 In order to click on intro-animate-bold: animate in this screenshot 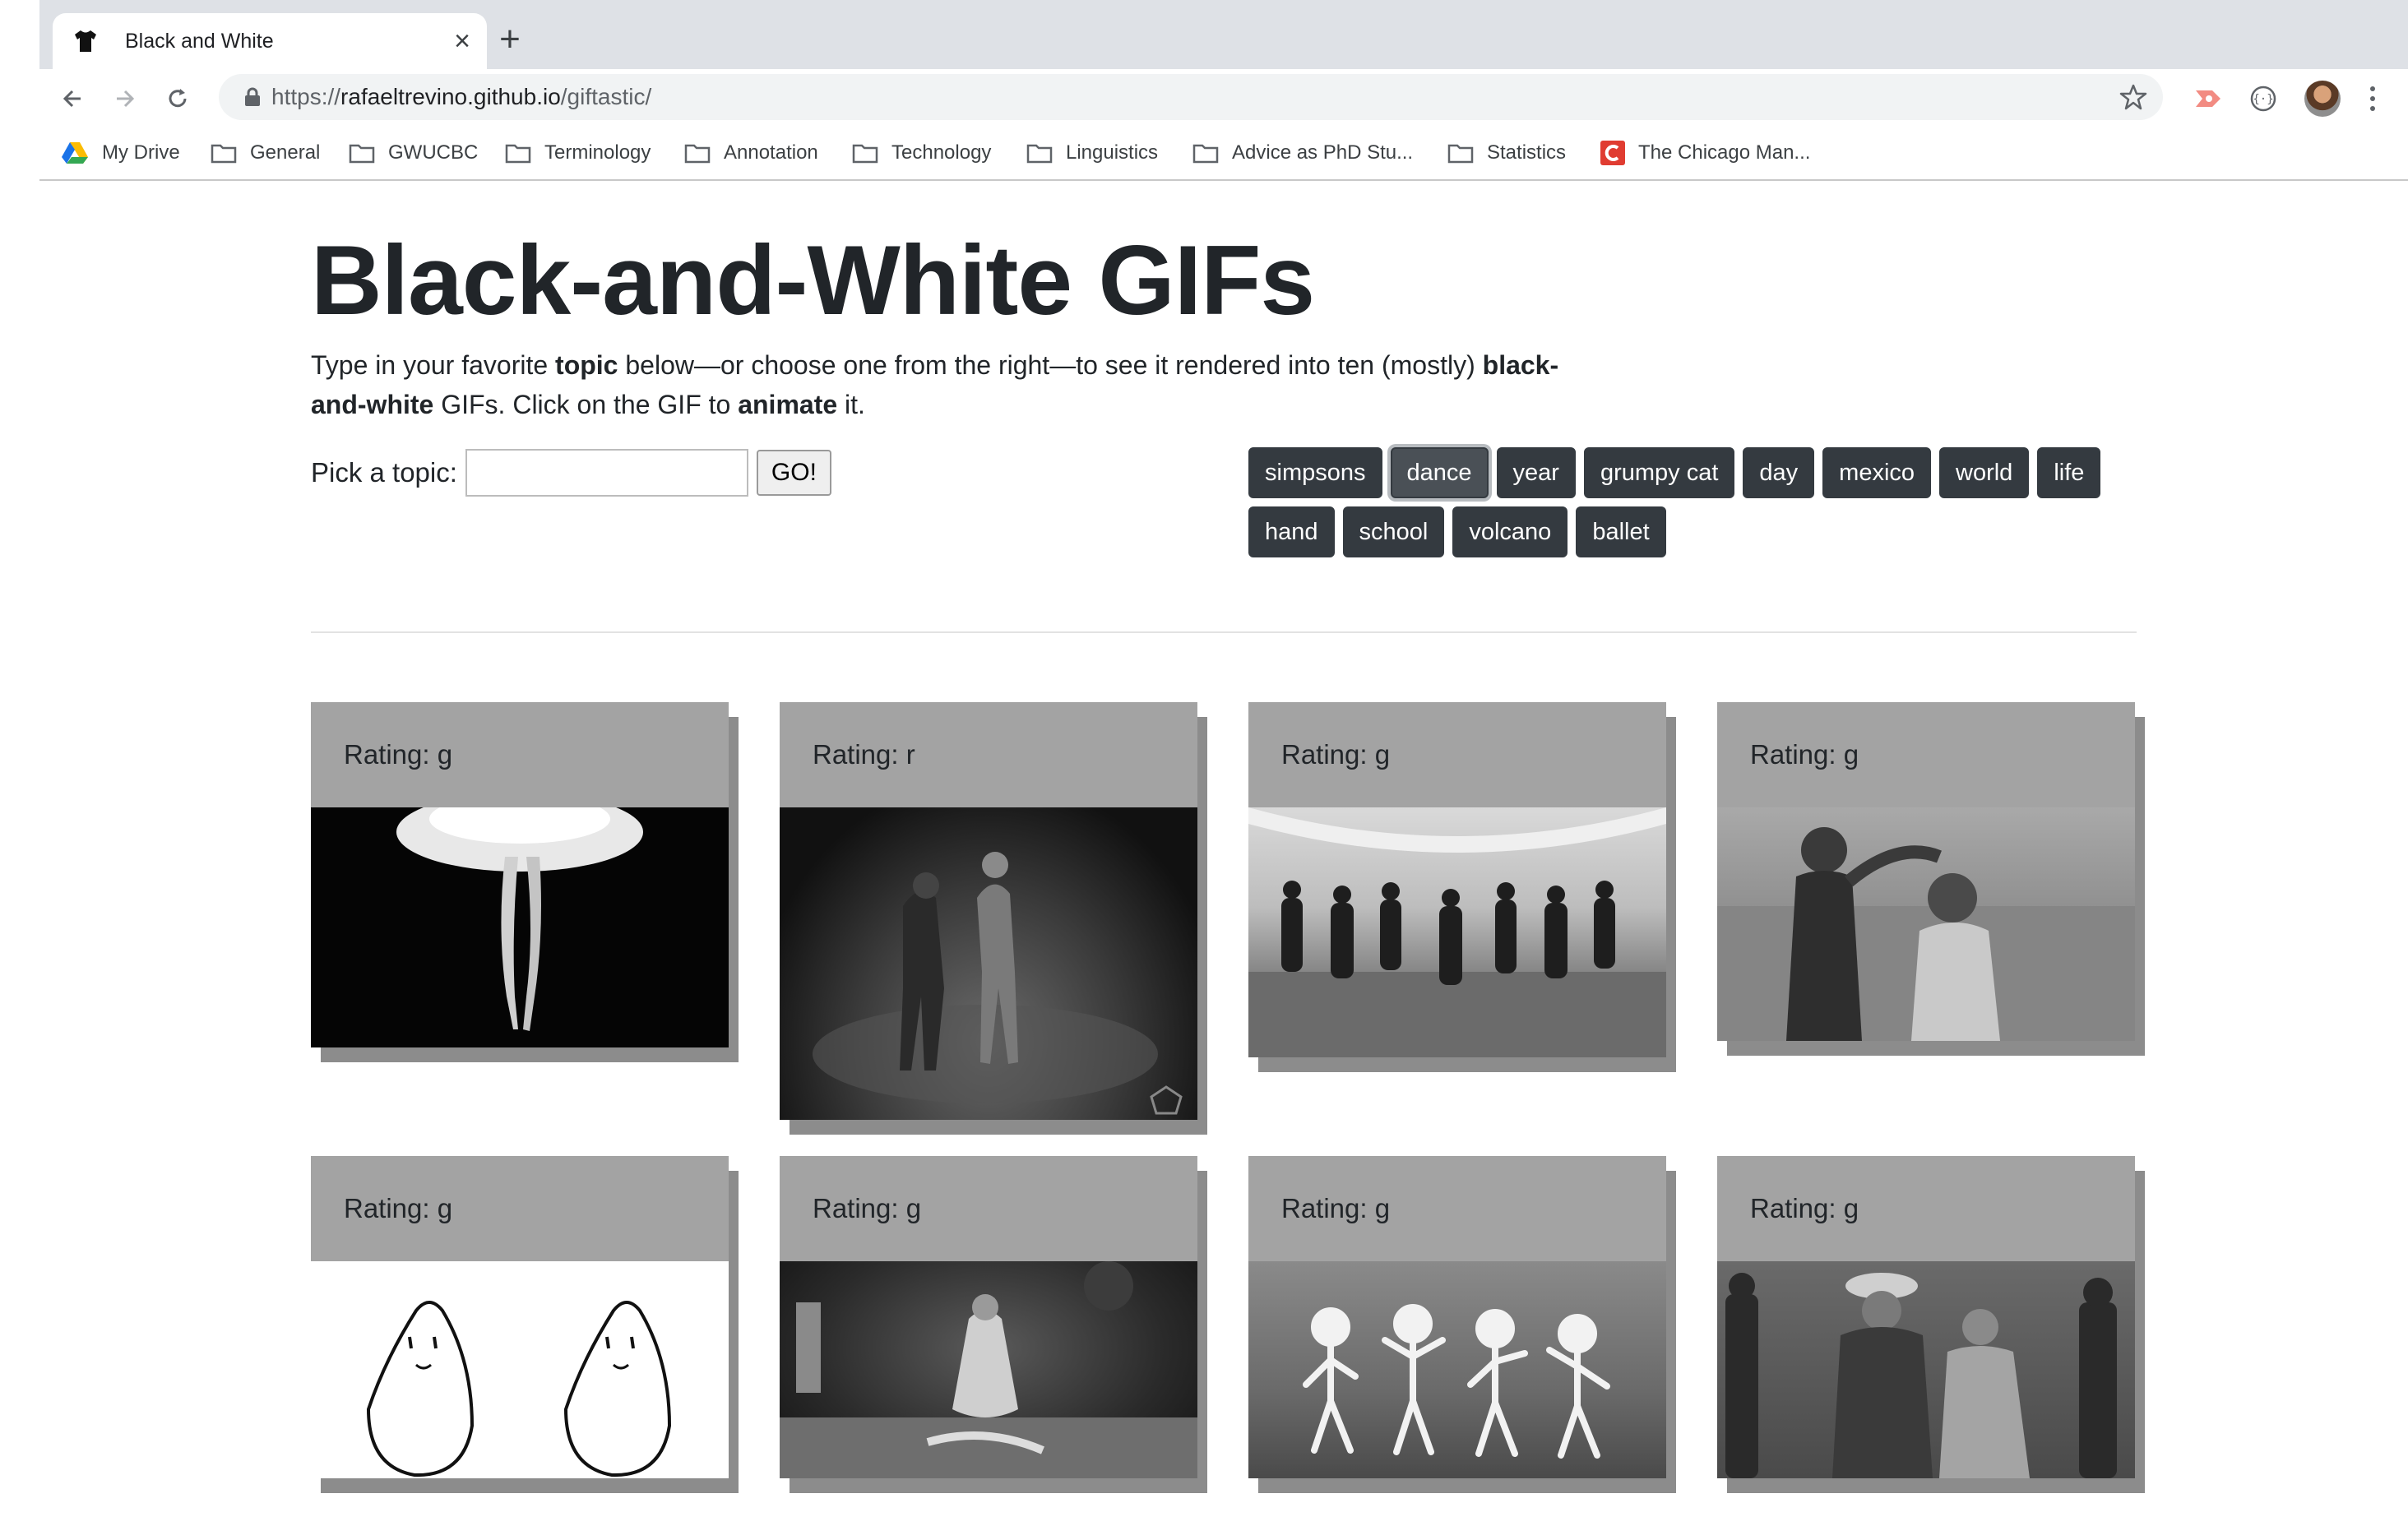, I will do `click(788, 404)`.